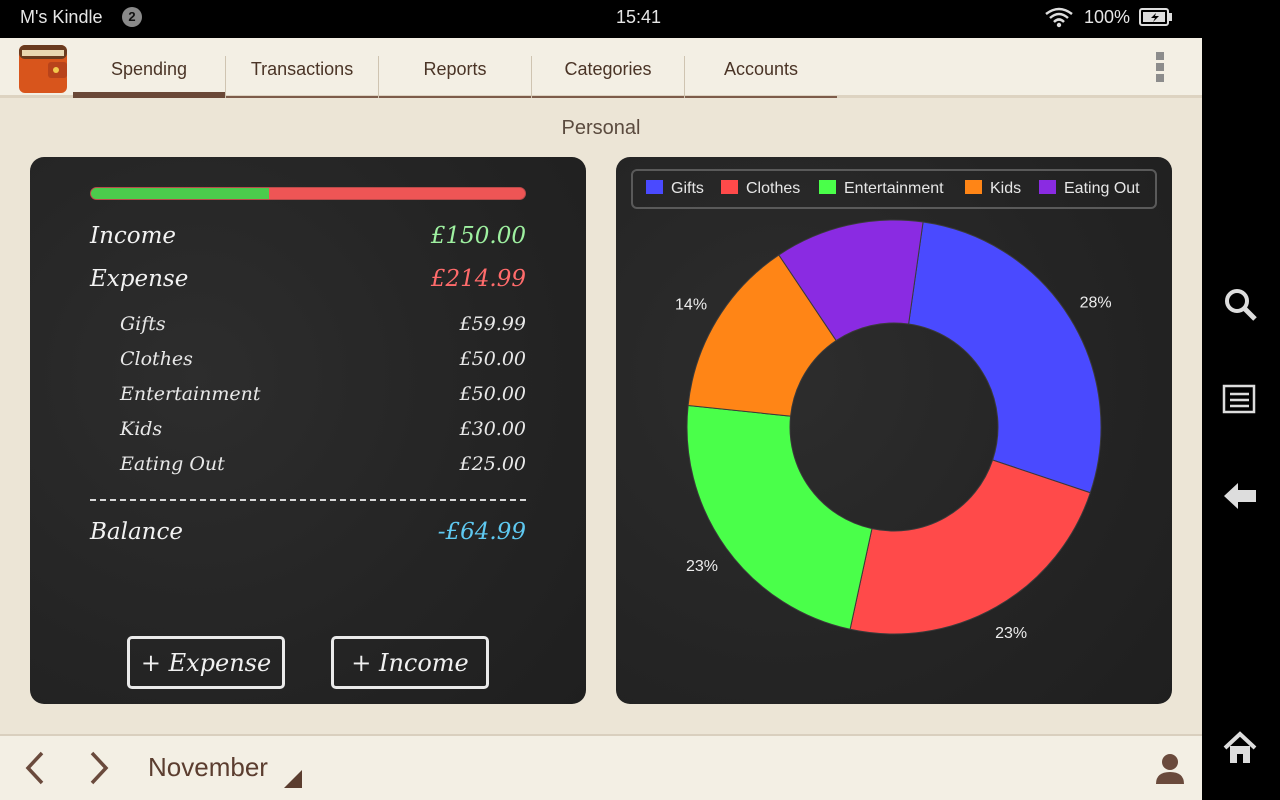  I want to click on legend-item: Eating Out, so click(1089, 190).